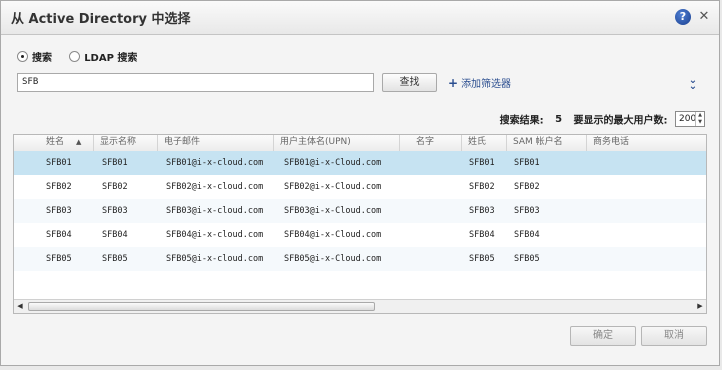  I want to click on cell-last-name: SFB01, so click(482, 163).